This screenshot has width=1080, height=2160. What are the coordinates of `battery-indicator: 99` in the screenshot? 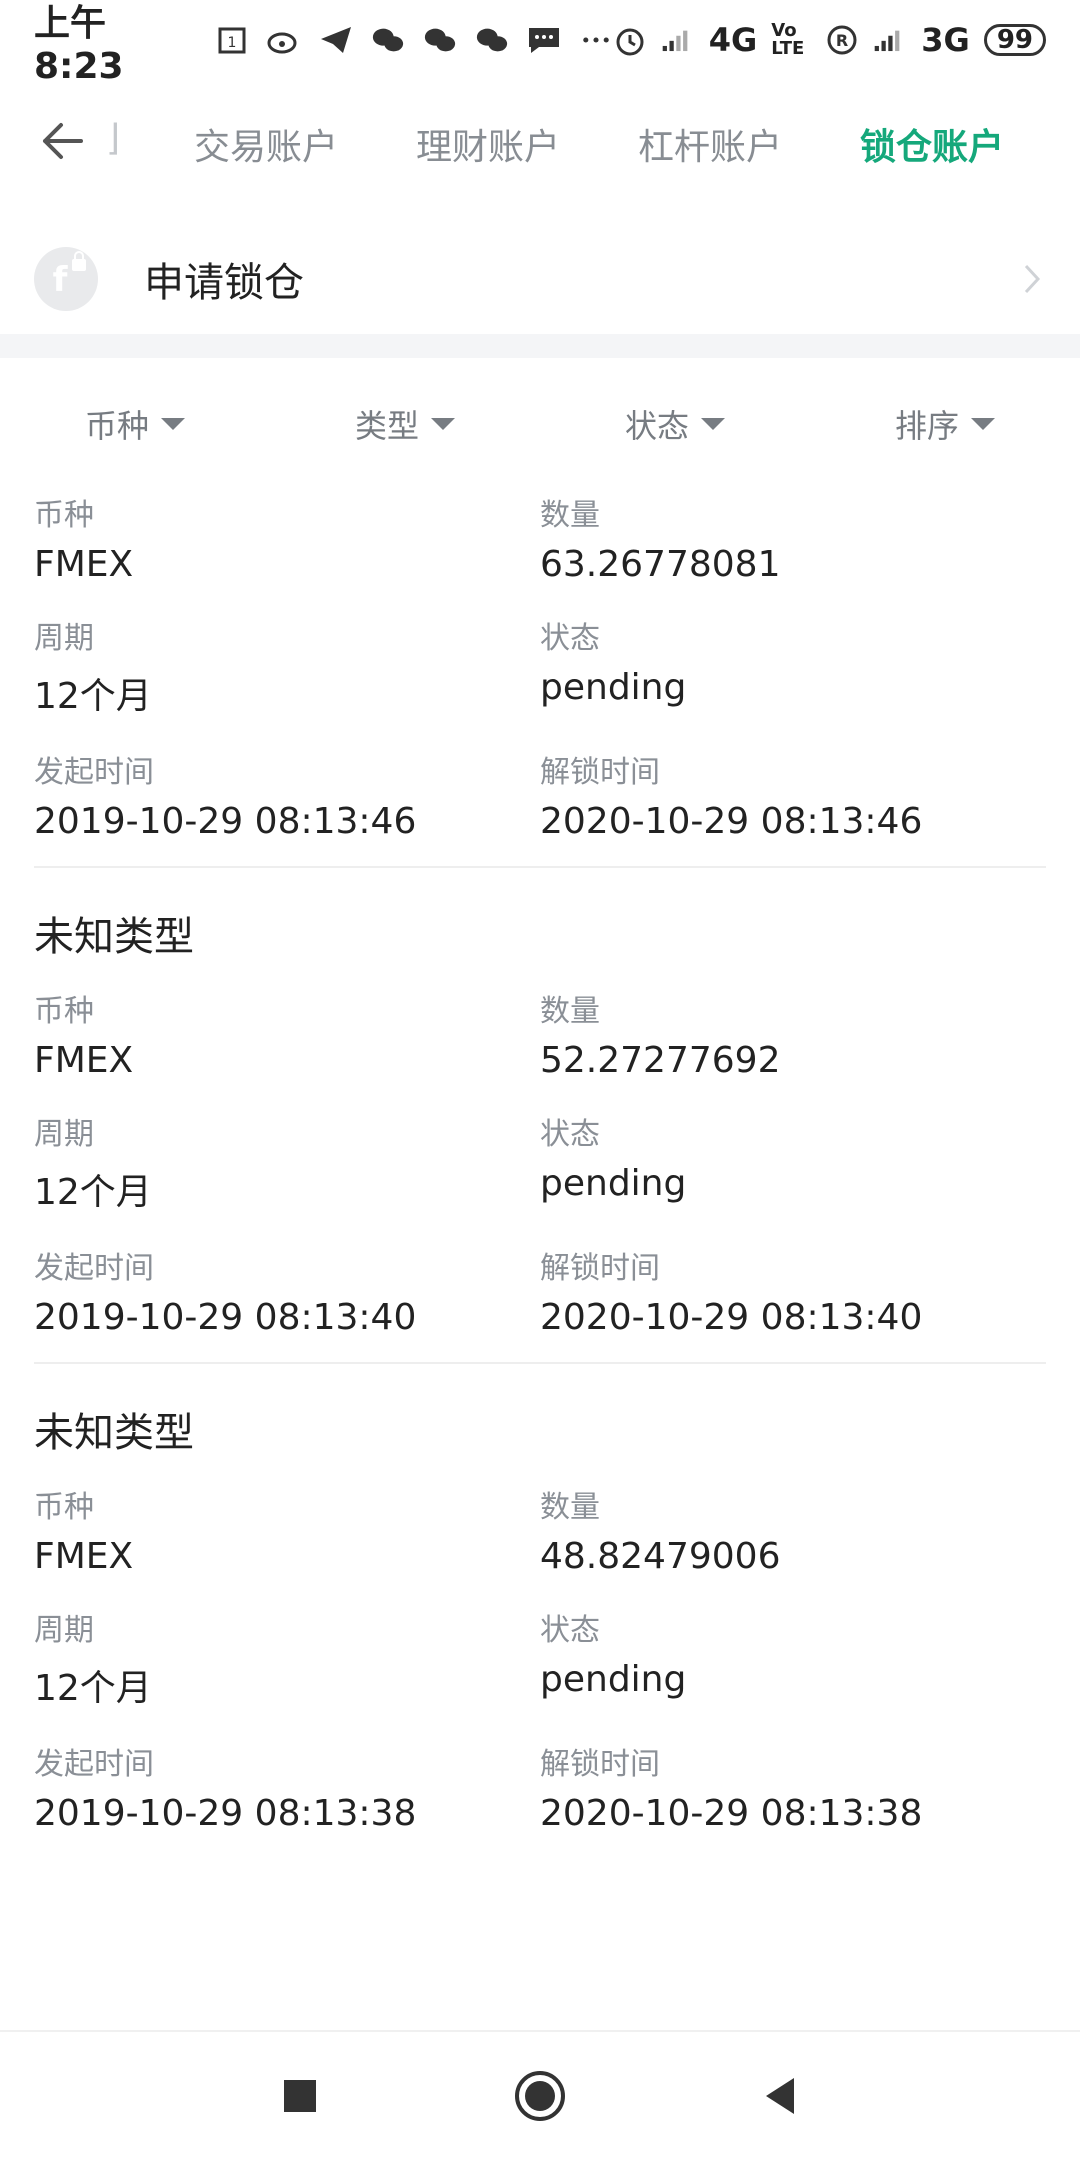 It's located at (1014, 40).